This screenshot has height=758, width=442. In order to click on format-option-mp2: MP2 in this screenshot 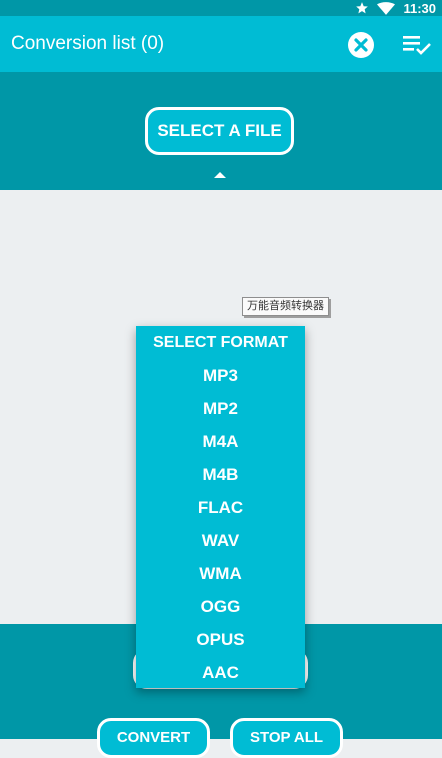, I will do `click(220, 408)`.